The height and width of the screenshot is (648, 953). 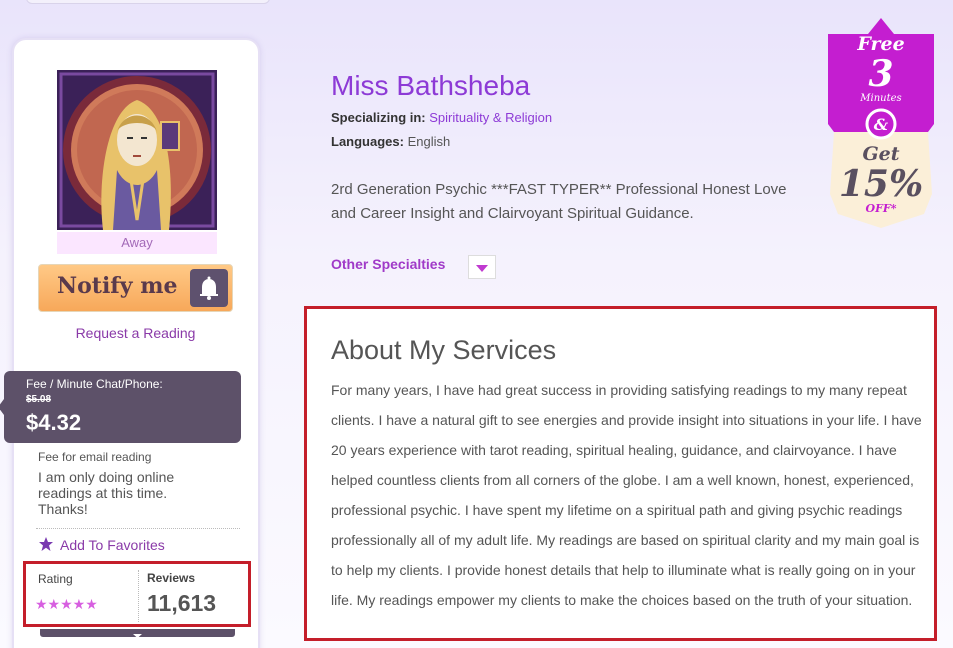 What do you see at coordinates (431, 85) in the screenshot?
I see `advisor-name: Miss Bathsheba` at bounding box center [431, 85].